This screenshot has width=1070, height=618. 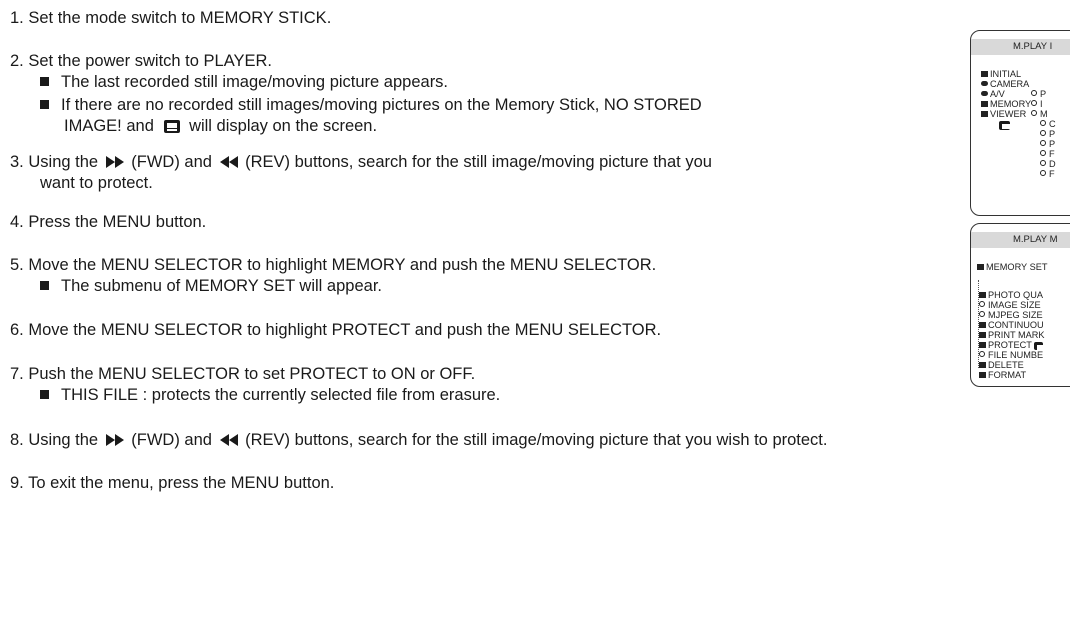 What do you see at coordinates (1011, 315) in the screenshot?
I see `menu-item-mjpeg-size: MJPEG SIZE` at bounding box center [1011, 315].